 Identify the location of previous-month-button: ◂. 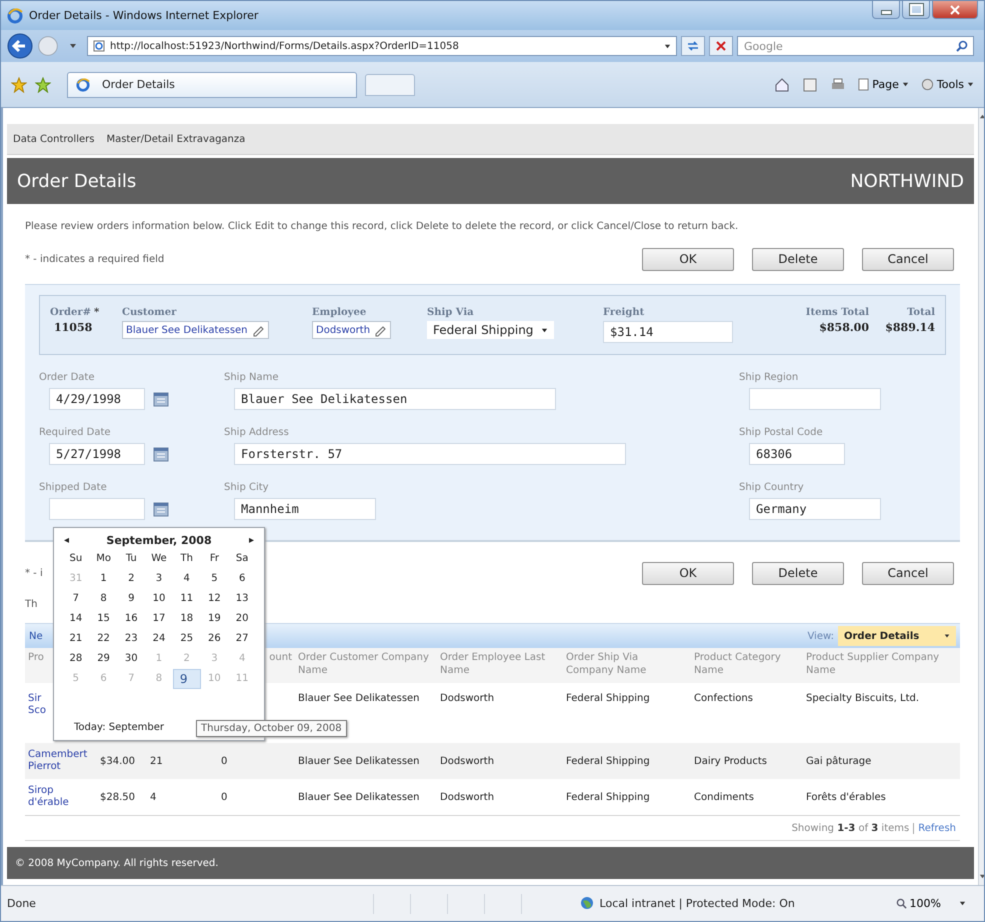
(67, 540).